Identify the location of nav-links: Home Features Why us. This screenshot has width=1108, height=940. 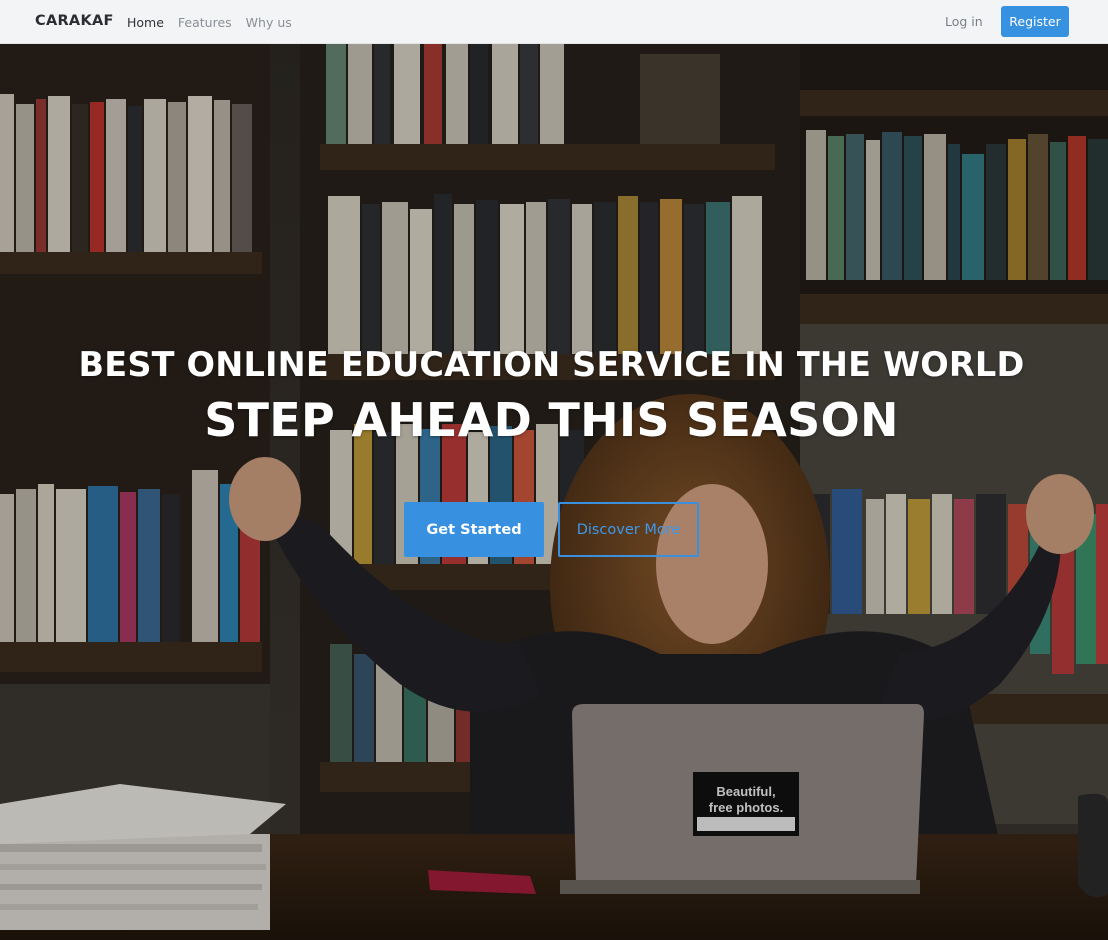
(209, 22).